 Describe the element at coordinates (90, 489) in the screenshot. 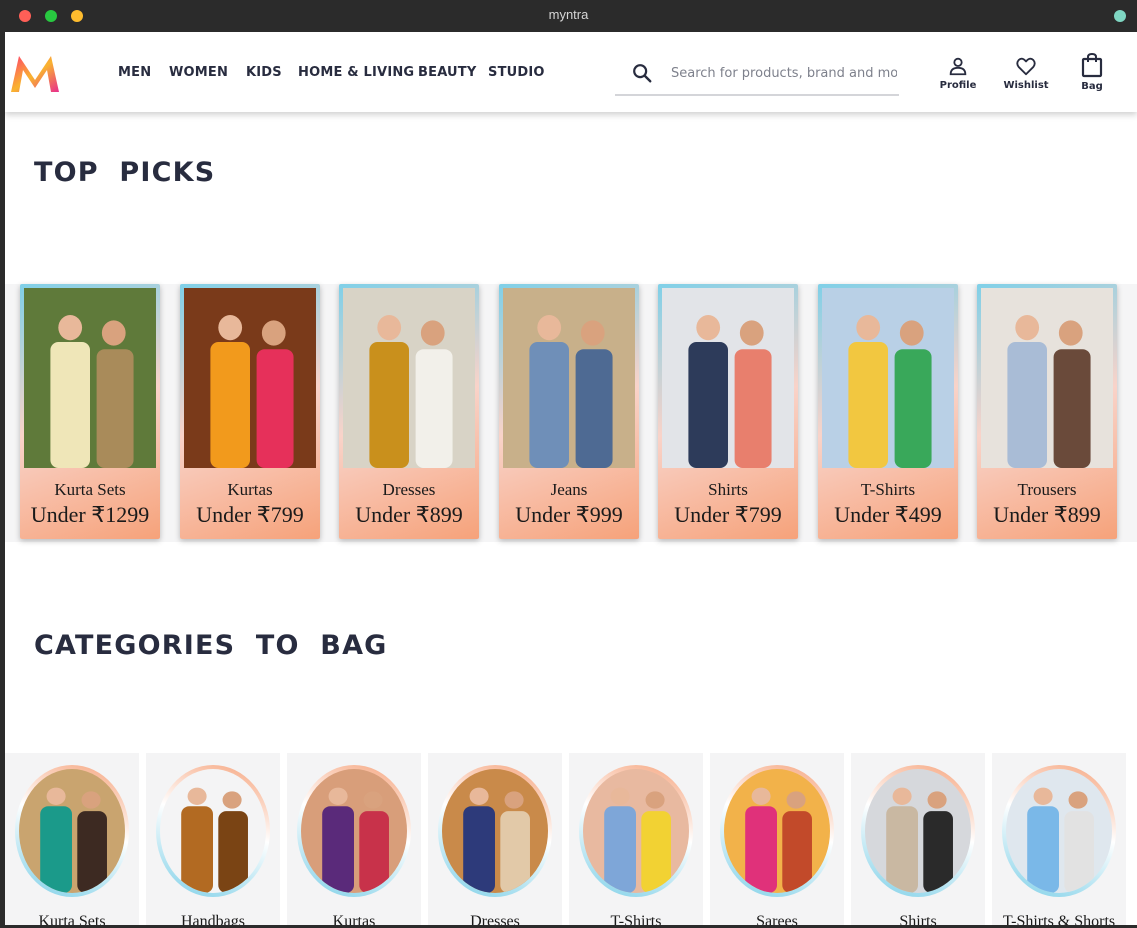

I see `top-pick-name: Kurta Sets` at that location.